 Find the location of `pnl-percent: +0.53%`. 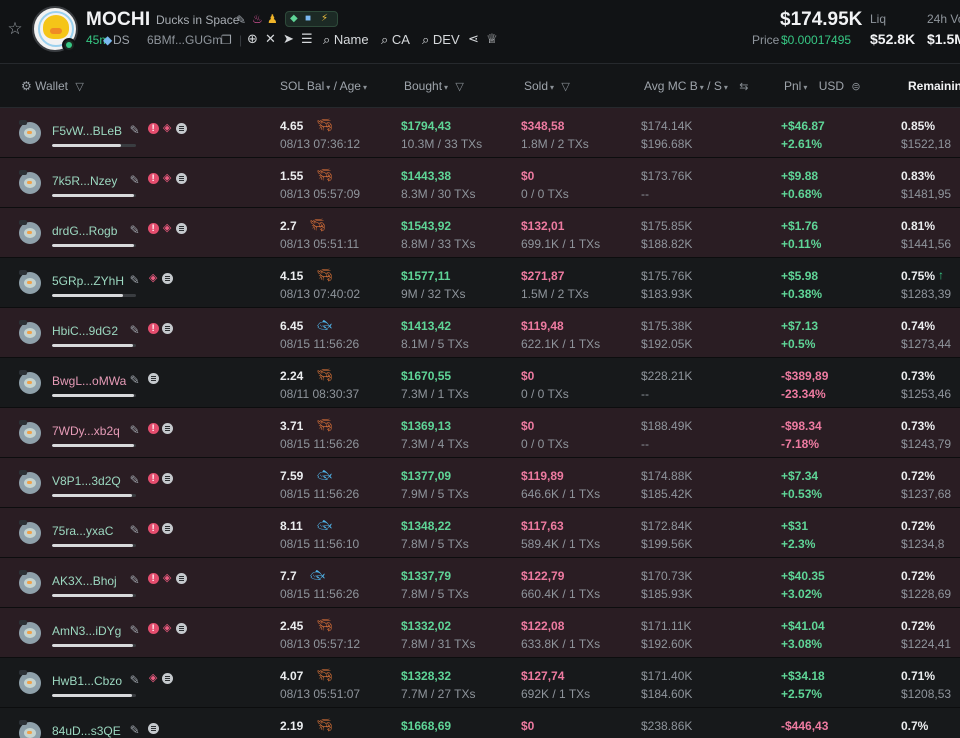

pnl-percent: +0.53% is located at coordinates (802, 494).